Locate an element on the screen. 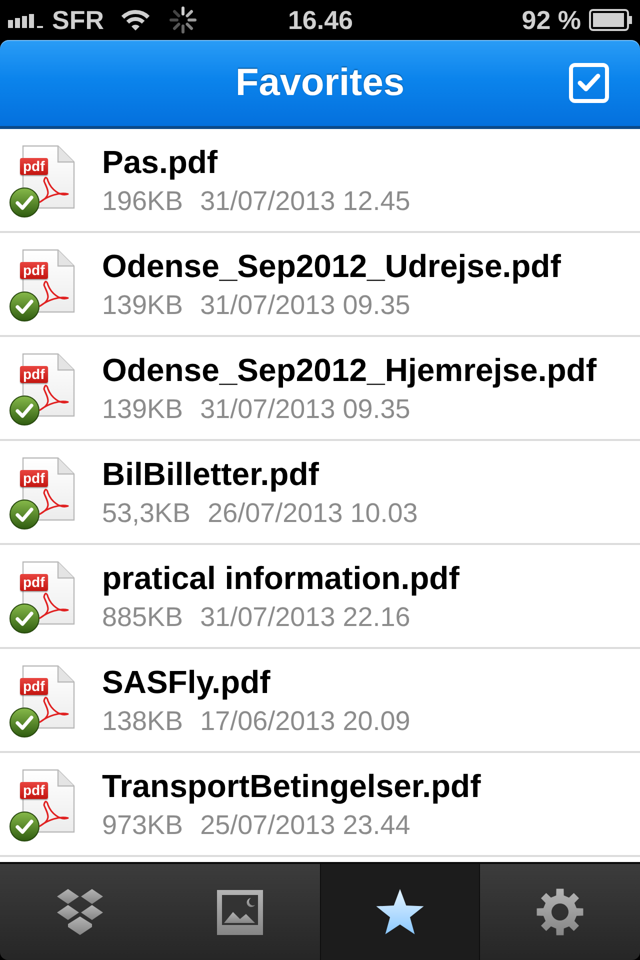 The height and width of the screenshot is (960, 640). modified-date: 26/07/2013 10.03 is located at coordinates (313, 513).